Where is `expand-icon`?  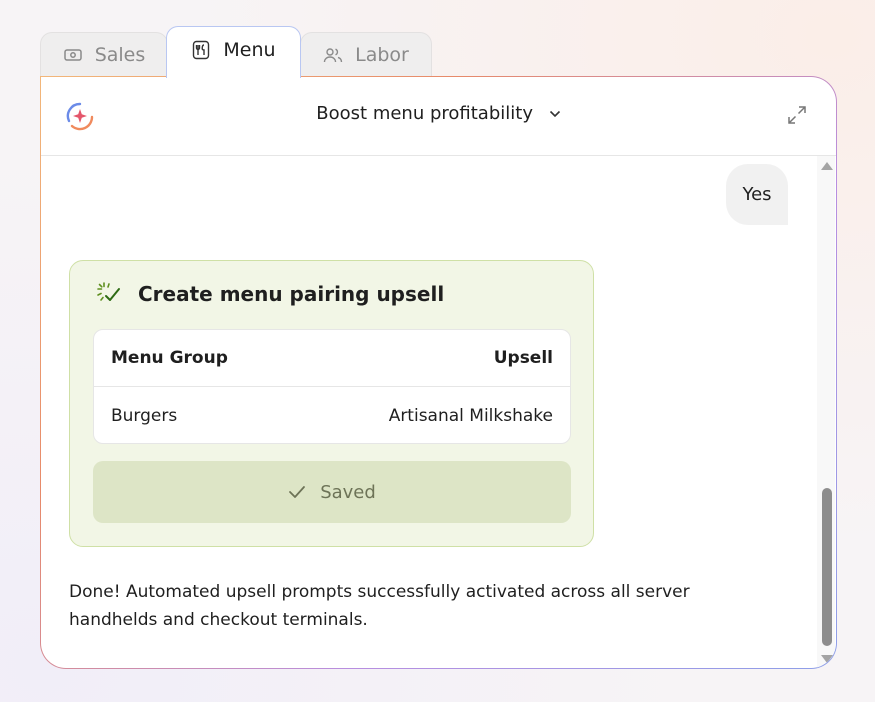
expand-icon is located at coordinates (797, 115).